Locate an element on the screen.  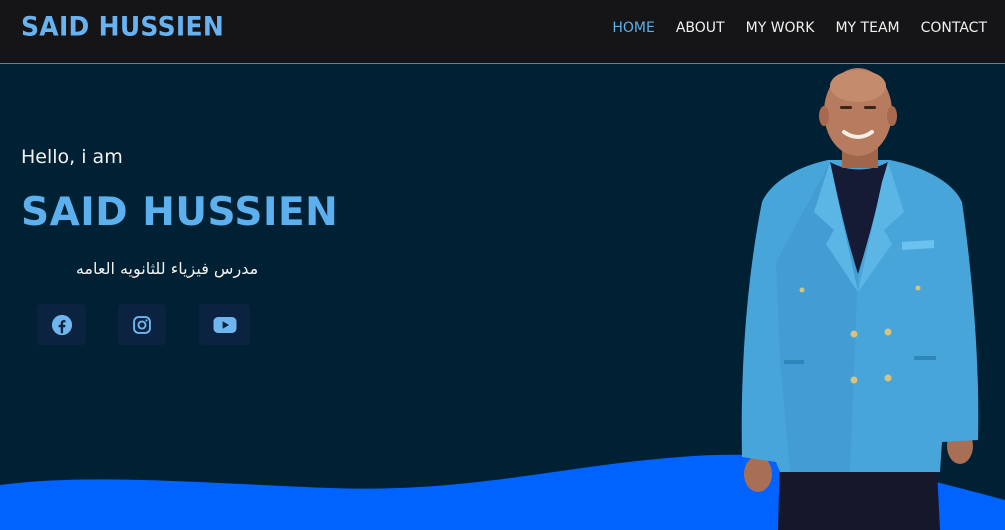
nav-about-link: ABOUT is located at coordinates (700, 28).